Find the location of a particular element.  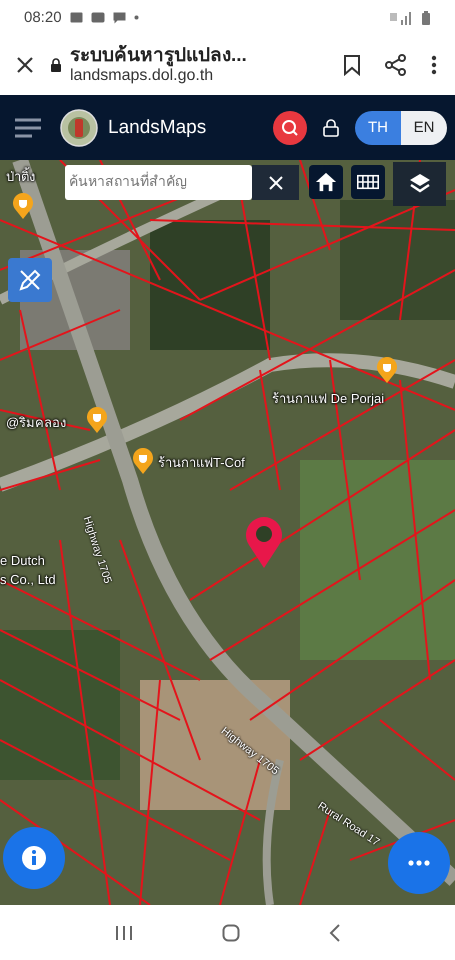

share-icon is located at coordinates (396, 65).